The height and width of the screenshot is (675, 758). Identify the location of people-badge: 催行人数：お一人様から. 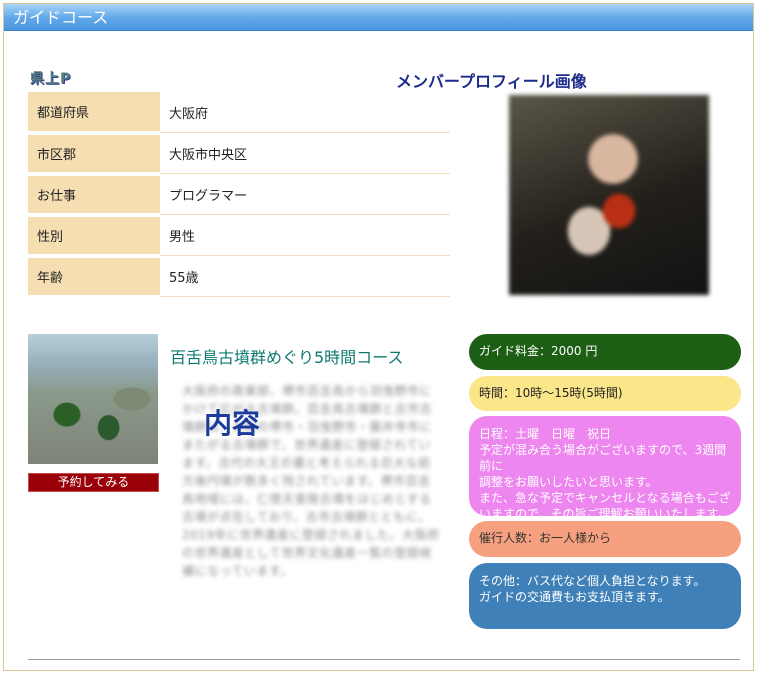
(605, 539).